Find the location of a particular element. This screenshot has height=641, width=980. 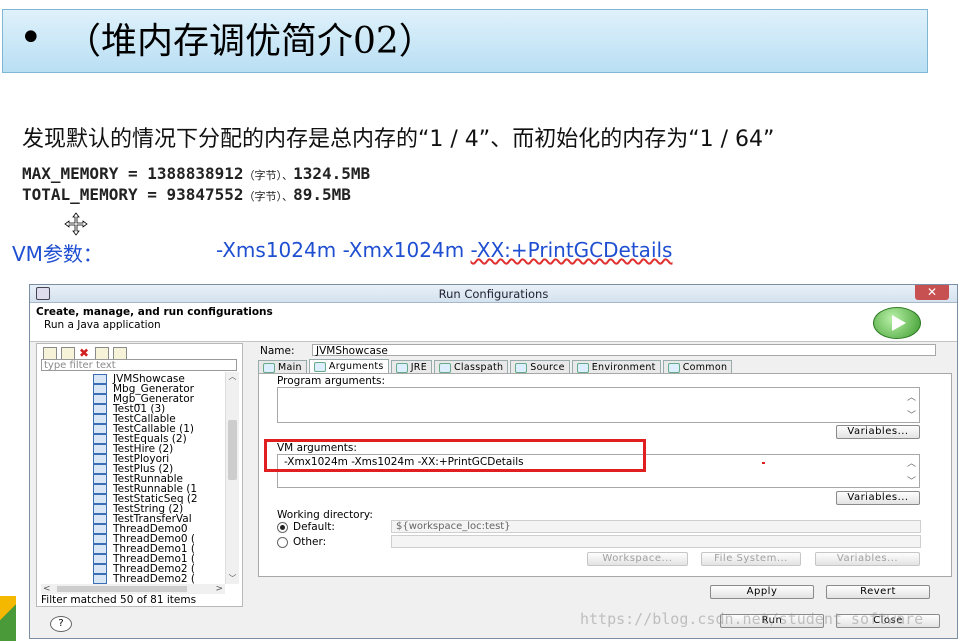

vm-args-scroll-up-icon: ︿ is located at coordinates (911, 462).